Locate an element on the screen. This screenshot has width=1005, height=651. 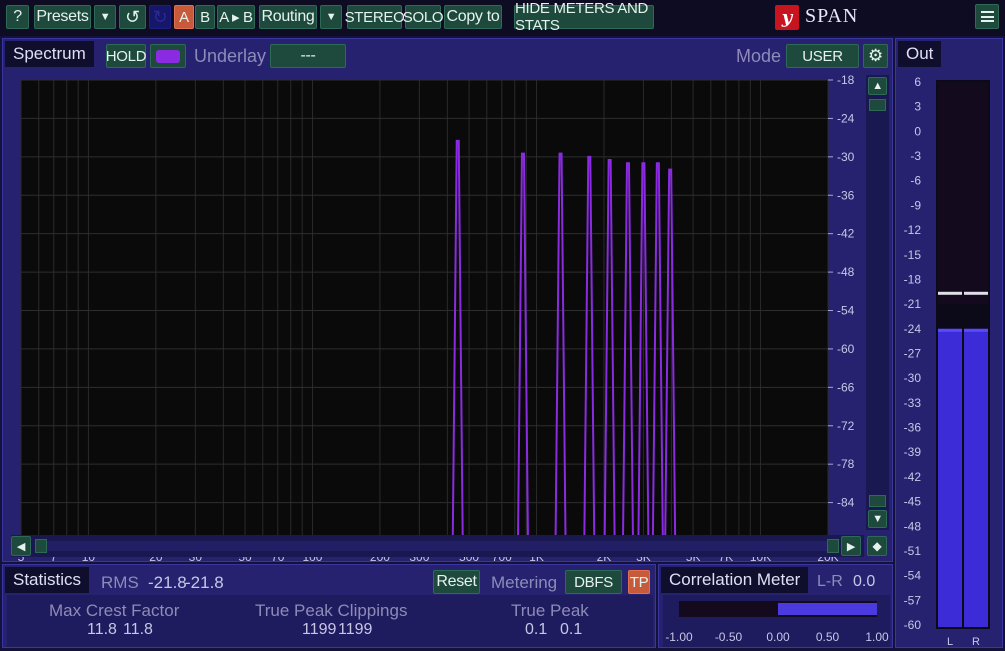
crest-factor-right: 11.8 is located at coordinates (138, 629).